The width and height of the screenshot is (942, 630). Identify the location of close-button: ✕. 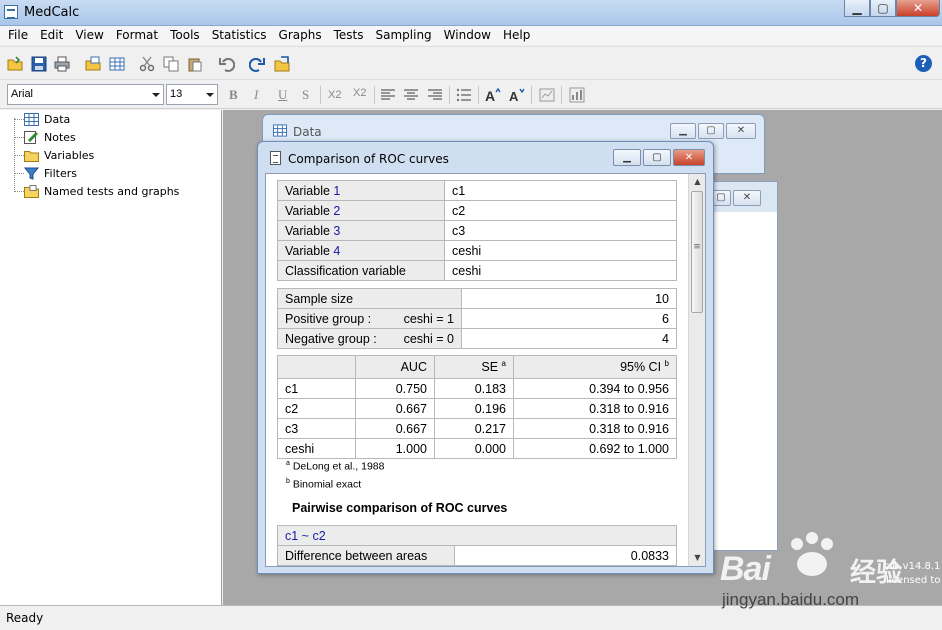
(918, 8).